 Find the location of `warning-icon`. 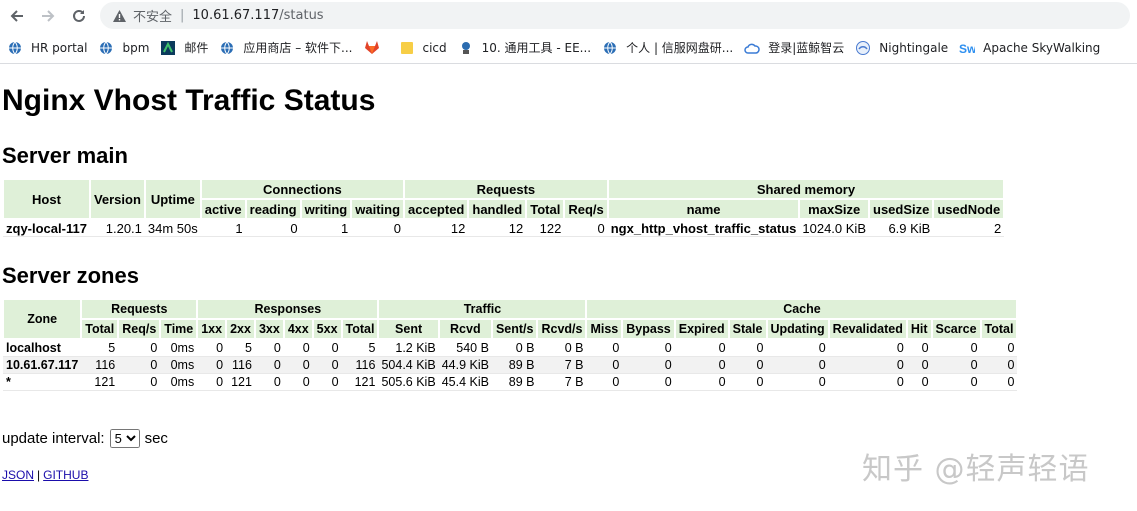

warning-icon is located at coordinates (119, 16).